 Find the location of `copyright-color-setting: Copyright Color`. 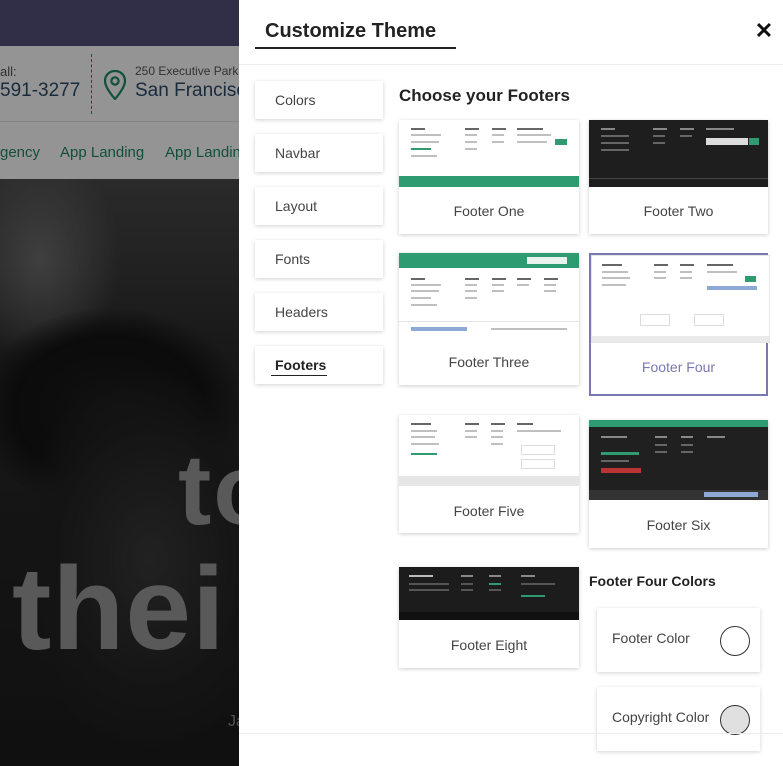

copyright-color-setting: Copyright Color is located at coordinates (678, 719).